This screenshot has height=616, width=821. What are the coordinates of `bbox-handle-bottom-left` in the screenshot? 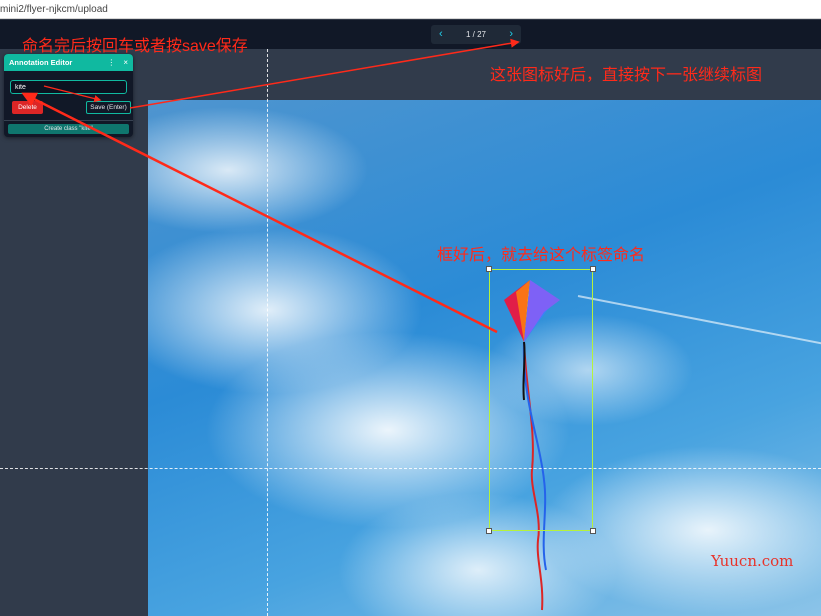 It's located at (489, 531).